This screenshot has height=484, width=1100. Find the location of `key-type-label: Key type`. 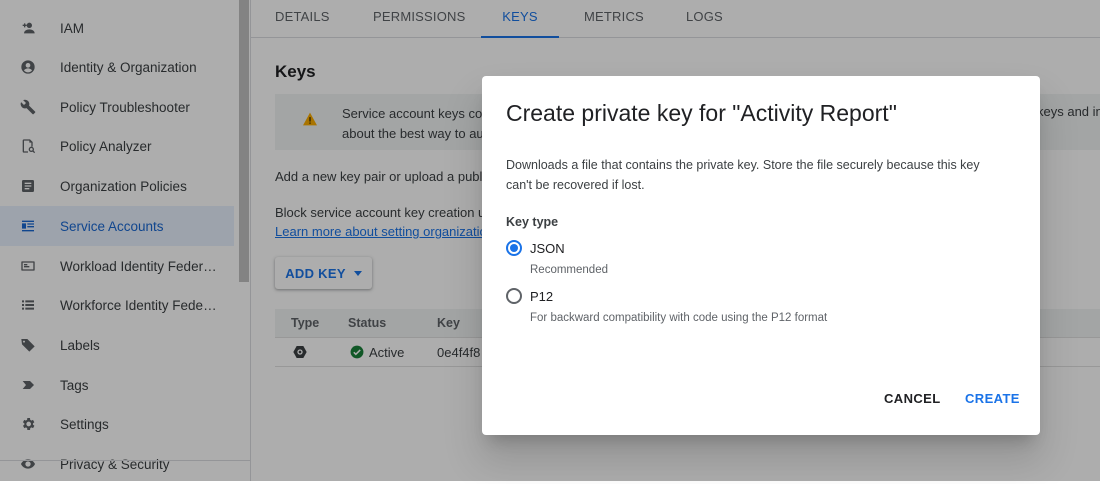

key-type-label: Key type is located at coordinates (532, 222).